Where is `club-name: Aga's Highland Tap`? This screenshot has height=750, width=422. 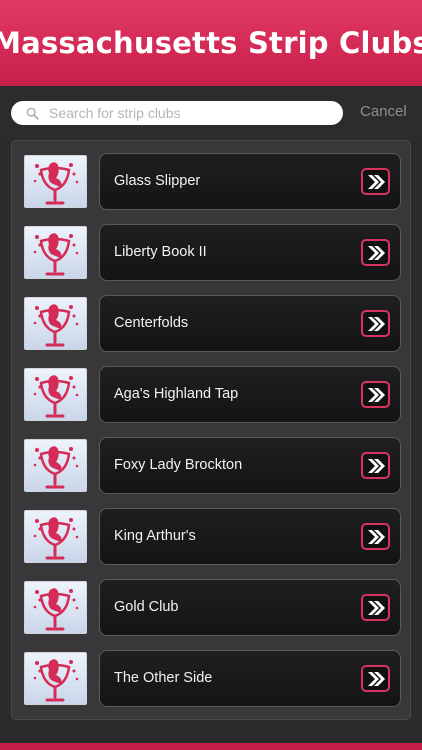
club-name: Aga's Highland Tap is located at coordinates (176, 394).